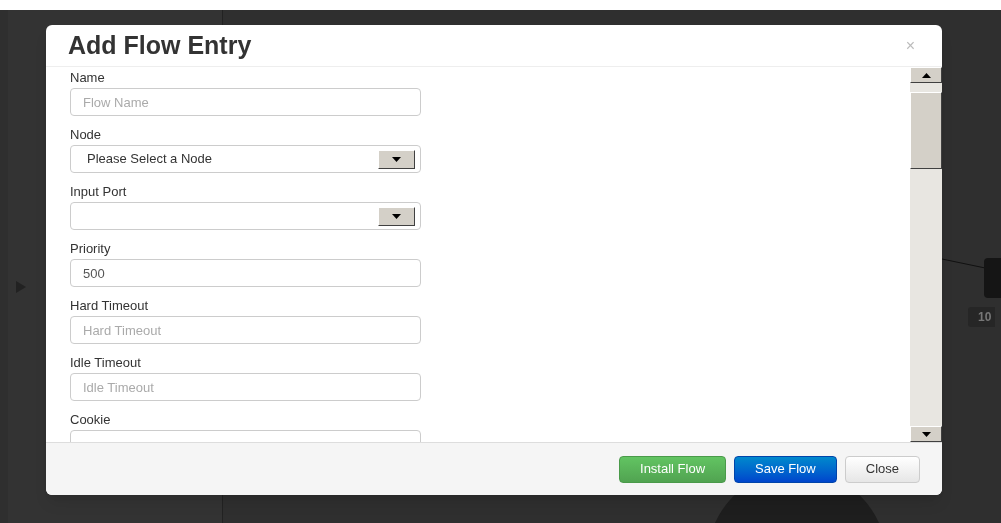  I want to click on scroll-thumb, so click(926, 130).